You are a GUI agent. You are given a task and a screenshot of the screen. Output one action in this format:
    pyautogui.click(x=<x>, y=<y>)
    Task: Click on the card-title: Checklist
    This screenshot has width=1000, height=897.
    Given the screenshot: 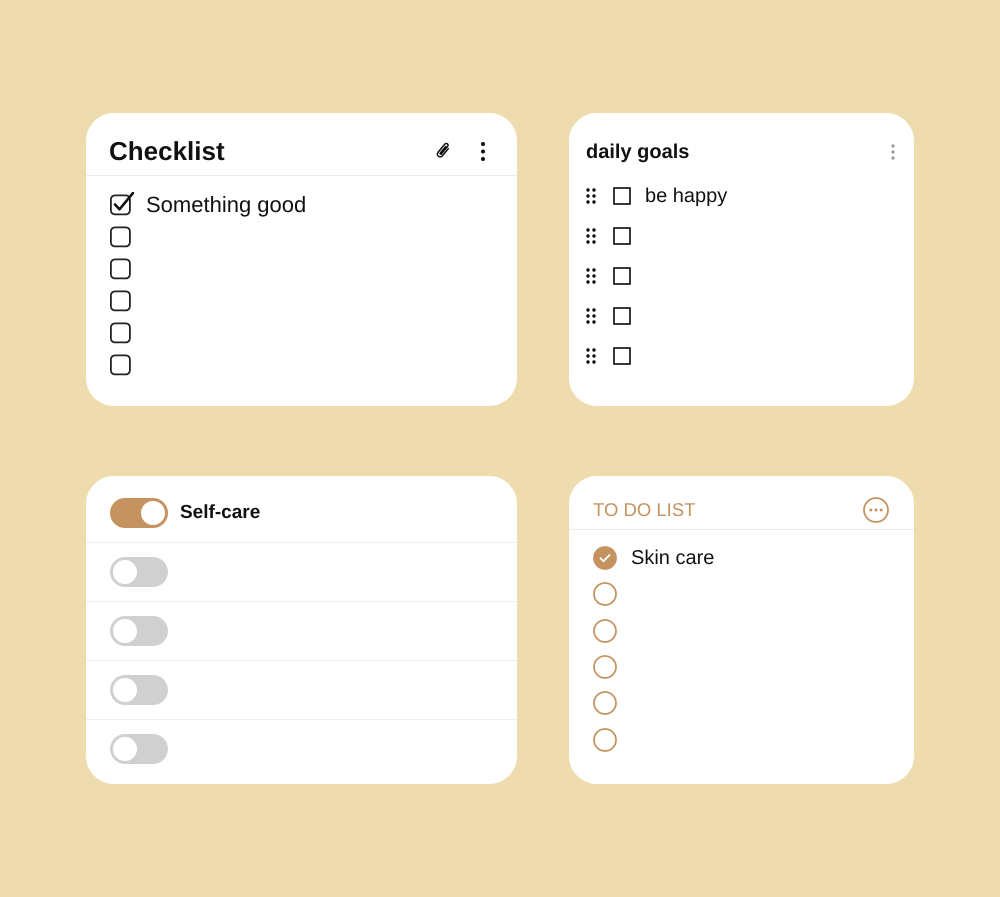 What is the action you would take?
    pyautogui.click(x=167, y=151)
    